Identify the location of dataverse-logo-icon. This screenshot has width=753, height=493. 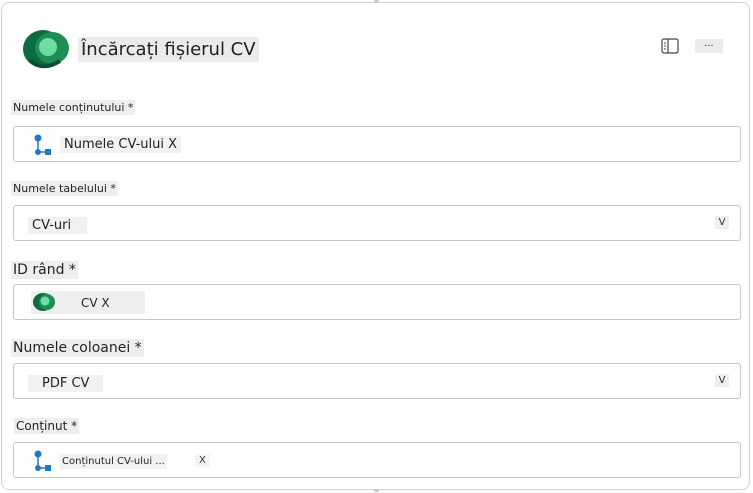
(47, 49).